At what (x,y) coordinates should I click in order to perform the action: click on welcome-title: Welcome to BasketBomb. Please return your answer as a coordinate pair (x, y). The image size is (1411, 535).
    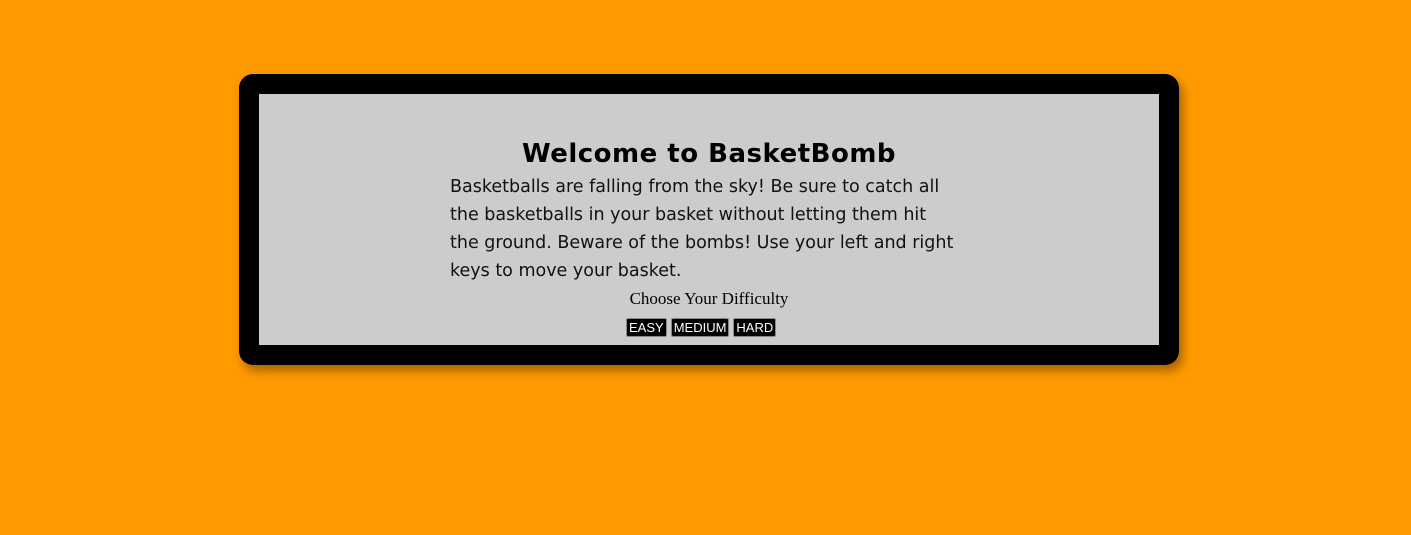
    Looking at the image, I should click on (709, 154).